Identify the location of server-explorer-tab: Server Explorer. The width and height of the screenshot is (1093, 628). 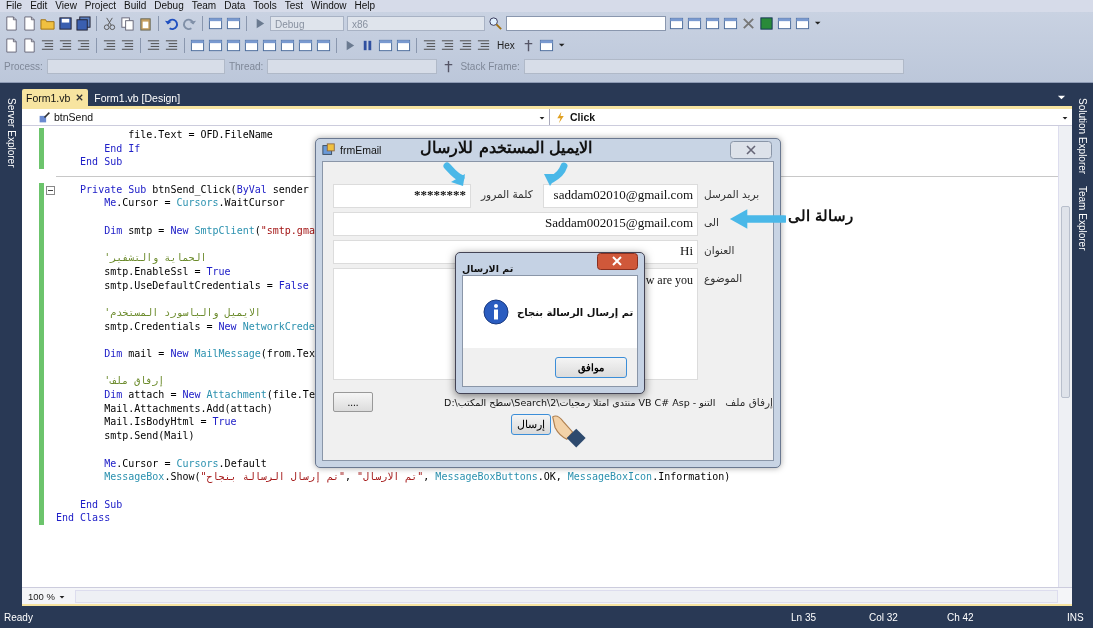
(11, 133).